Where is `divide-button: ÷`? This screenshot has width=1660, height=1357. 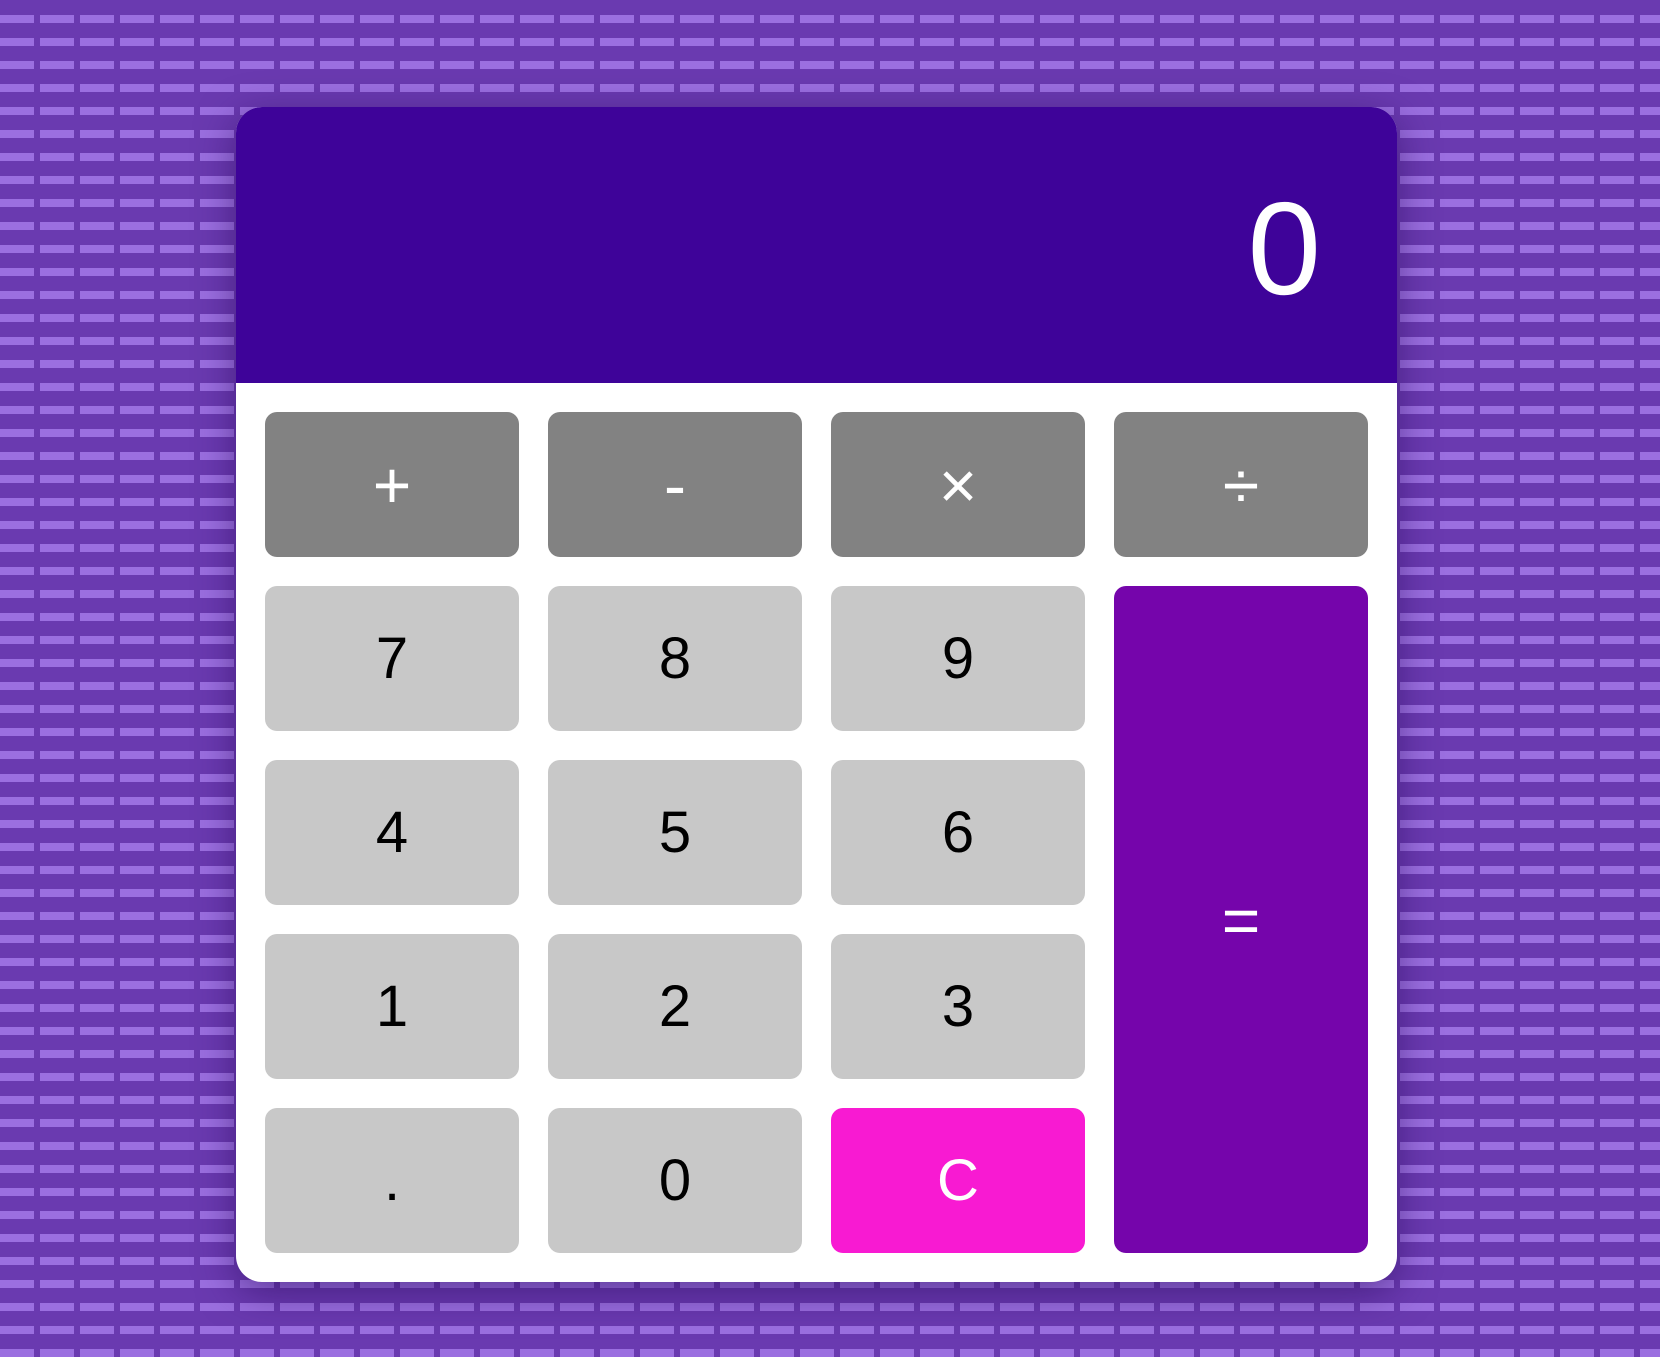
divide-button: ÷ is located at coordinates (1241, 484).